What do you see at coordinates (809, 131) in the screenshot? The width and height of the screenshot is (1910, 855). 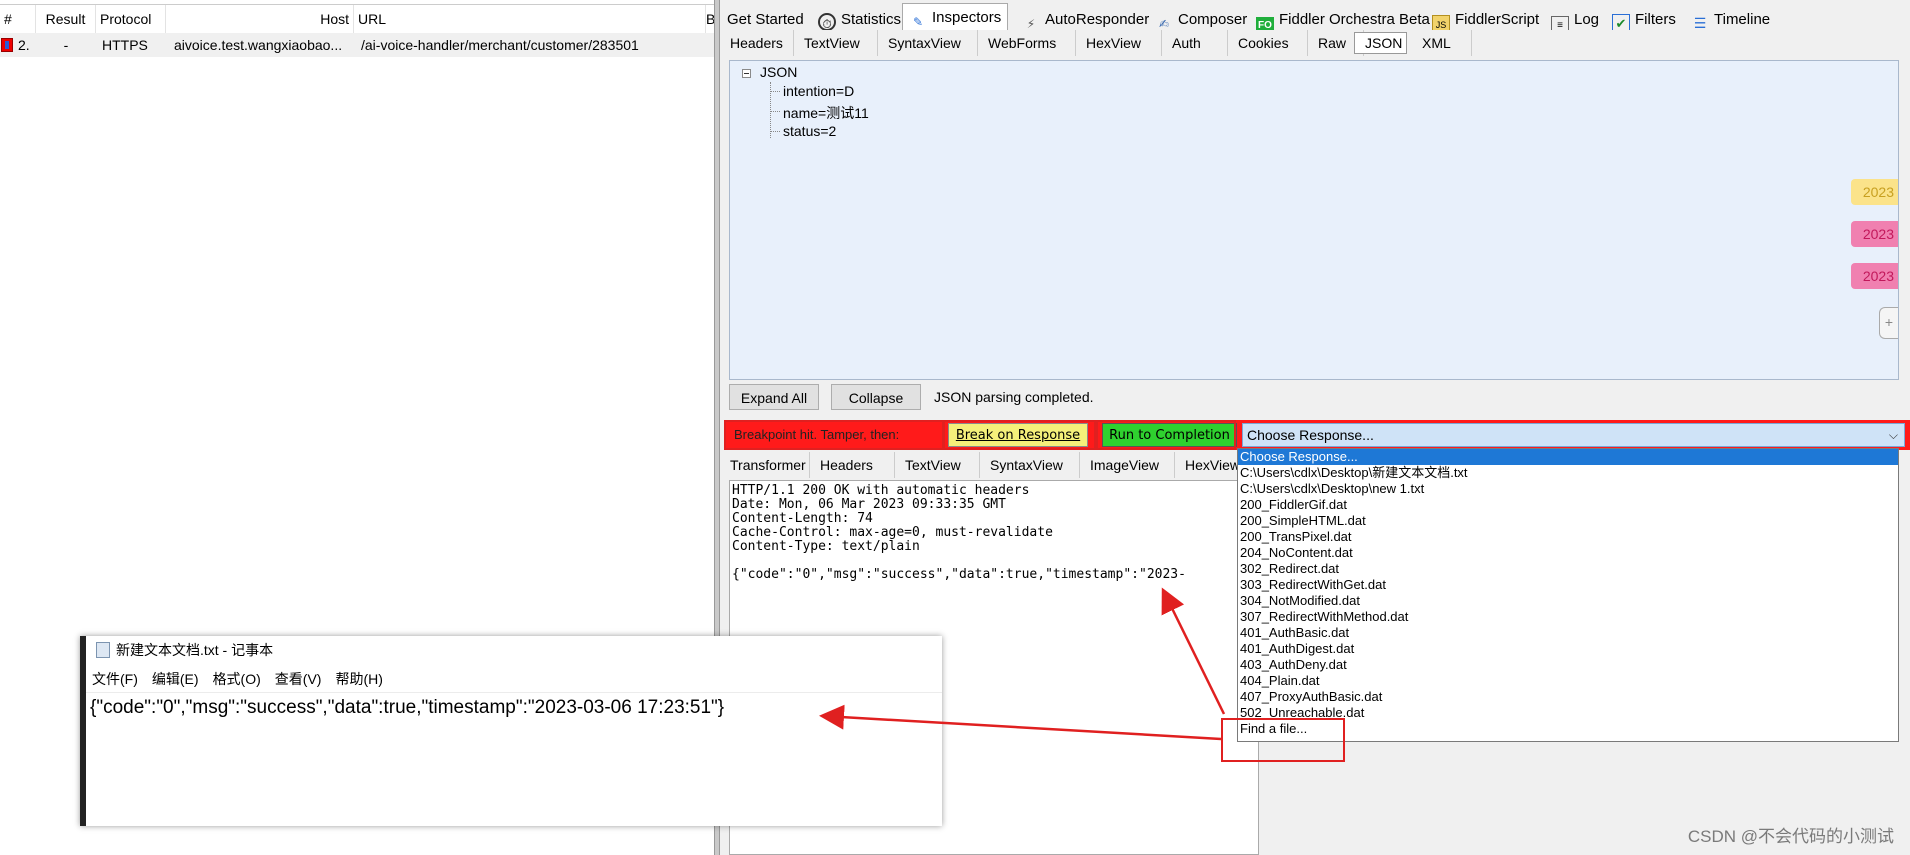 I see `tree-node-status: status=2` at bounding box center [809, 131].